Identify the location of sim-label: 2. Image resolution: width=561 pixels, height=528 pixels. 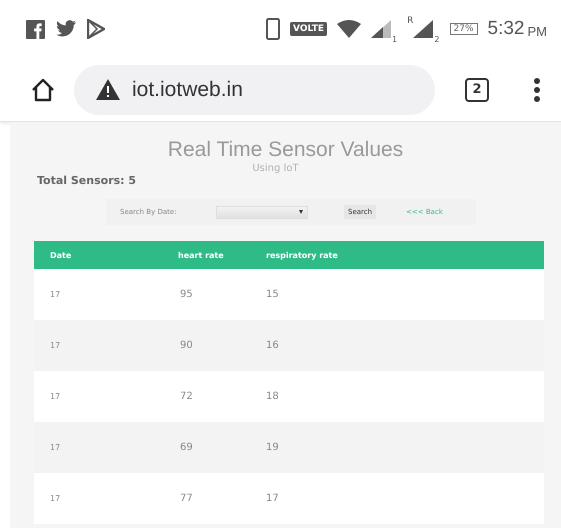
(437, 39).